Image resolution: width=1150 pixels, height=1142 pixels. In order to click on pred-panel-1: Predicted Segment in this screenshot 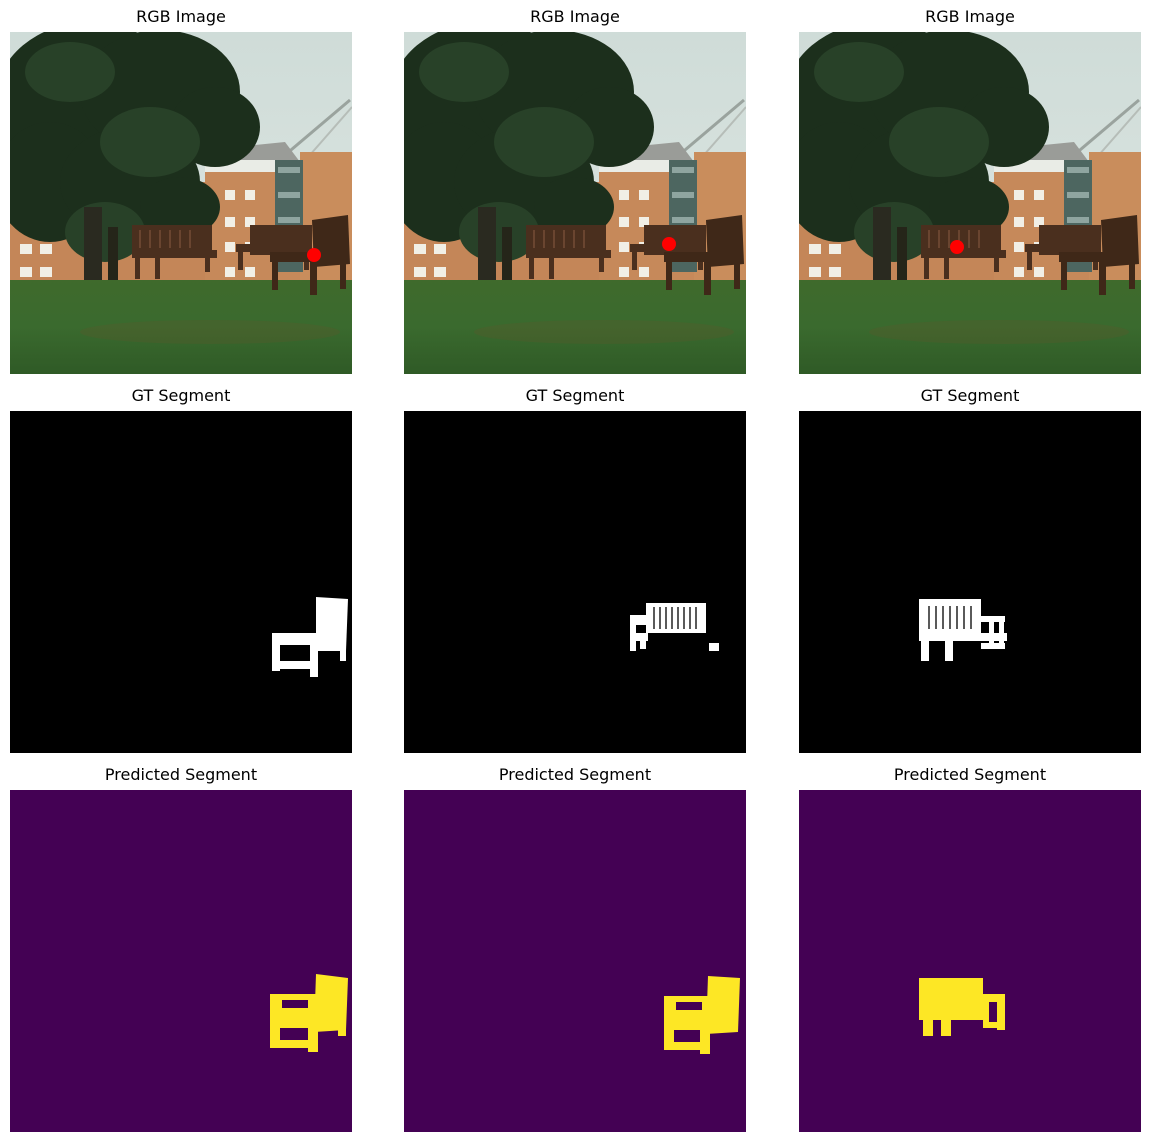, I will do `click(181, 945)`.